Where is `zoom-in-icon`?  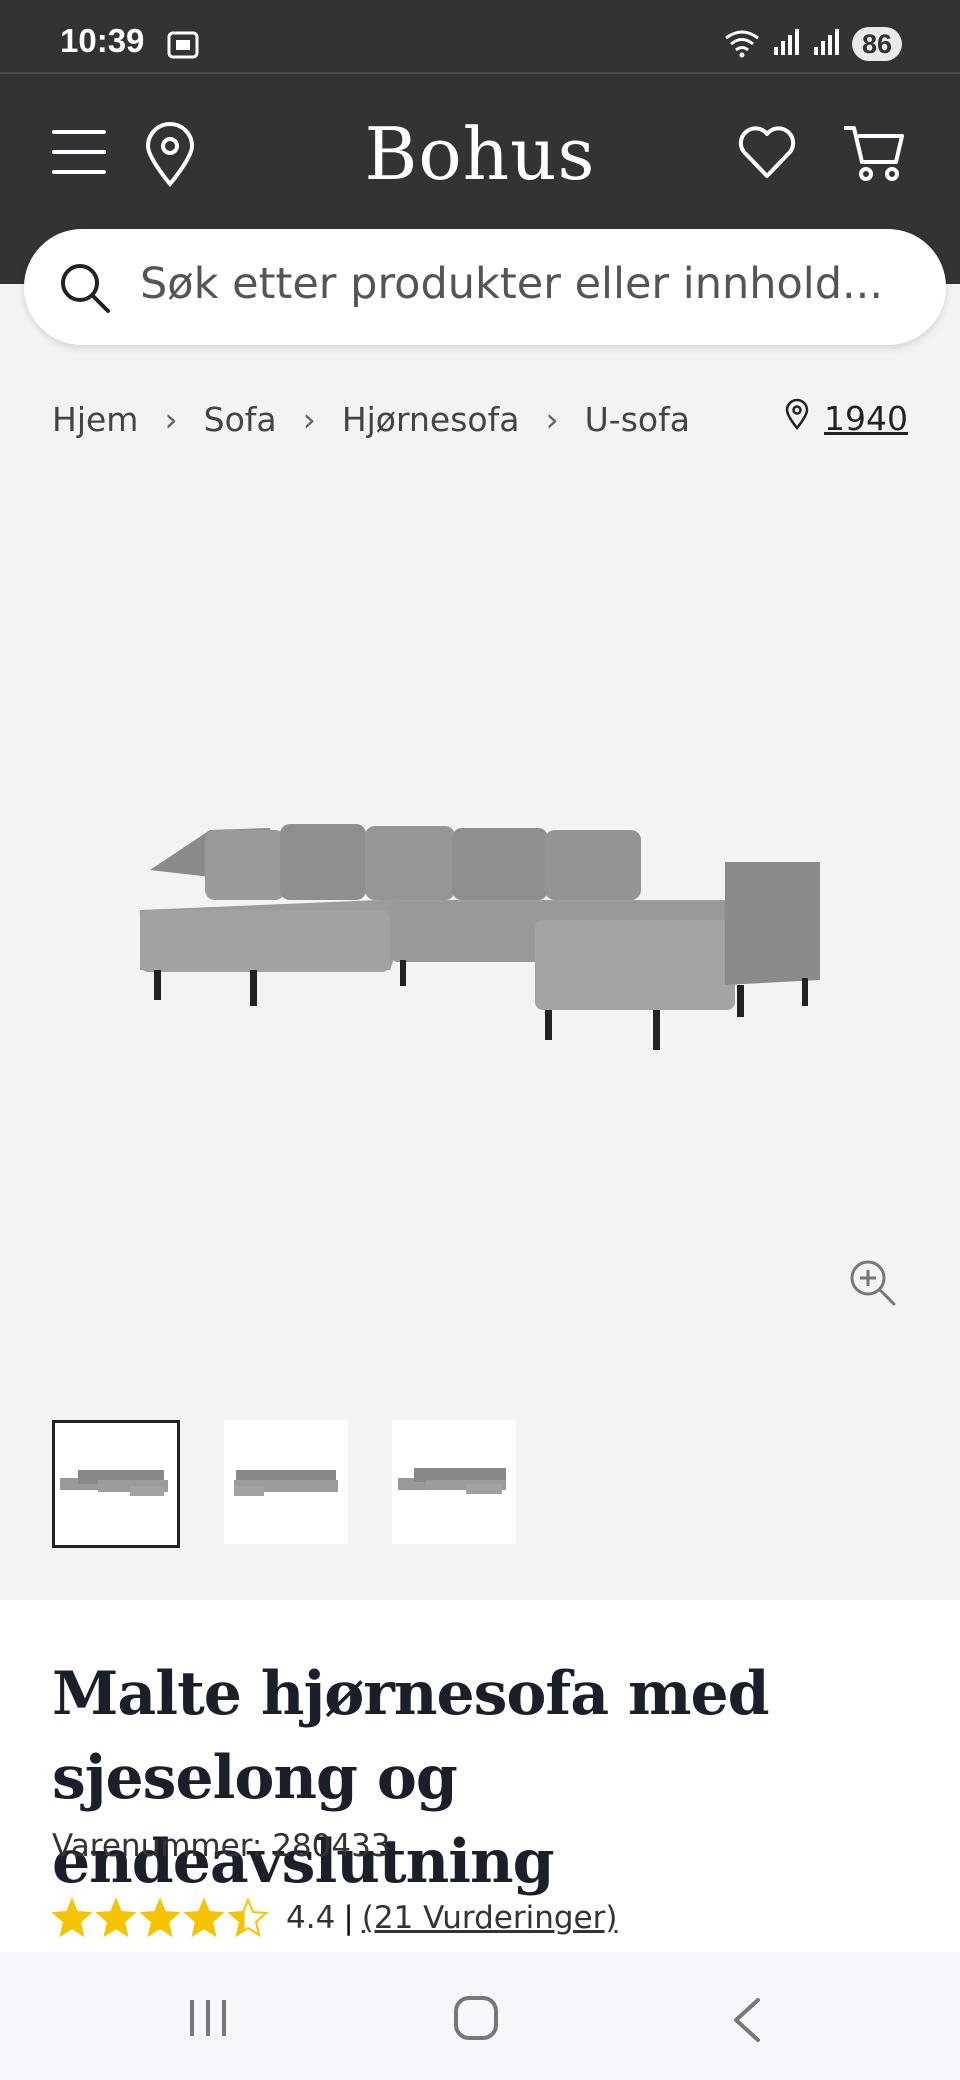
zoom-in-icon is located at coordinates (873, 1285).